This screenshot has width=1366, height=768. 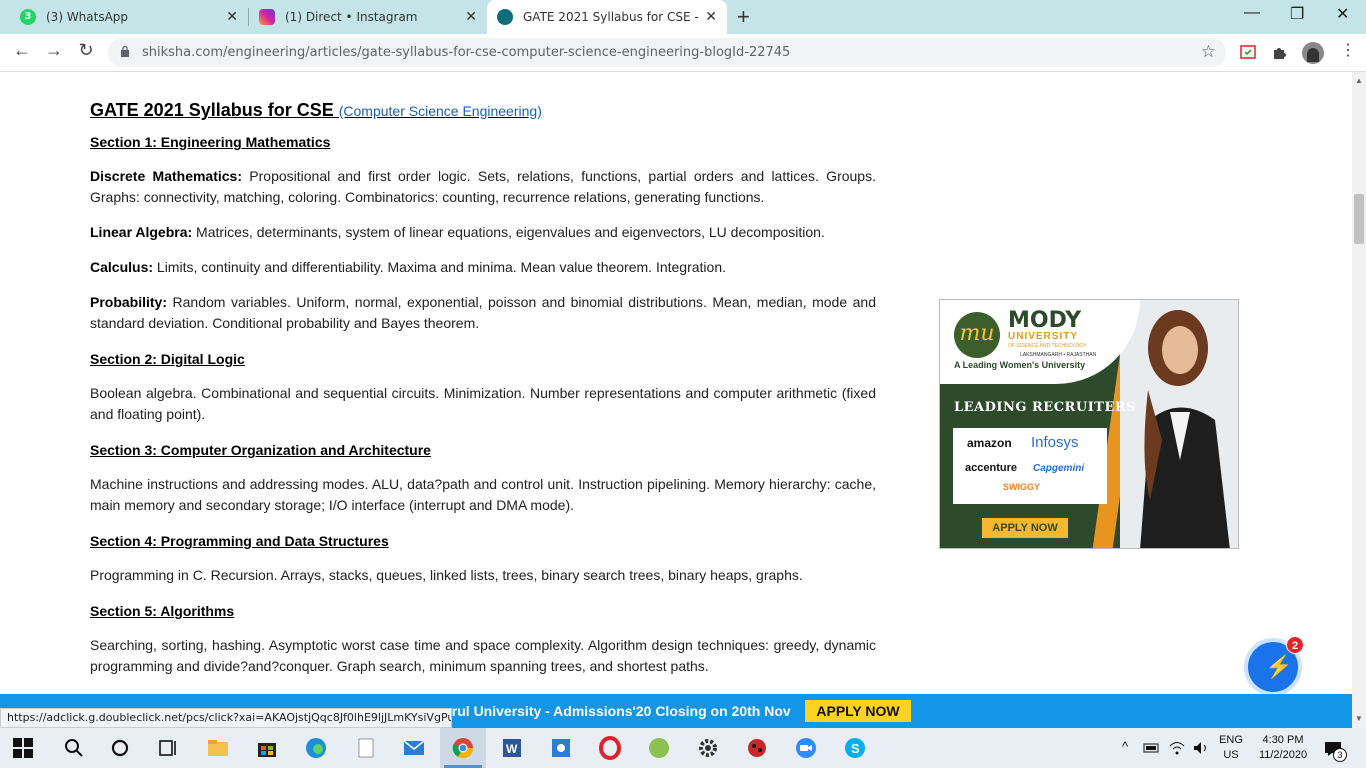 What do you see at coordinates (87, 17) in the screenshot?
I see `tab-title: (3) WhatsApp` at bounding box center [87, 17].